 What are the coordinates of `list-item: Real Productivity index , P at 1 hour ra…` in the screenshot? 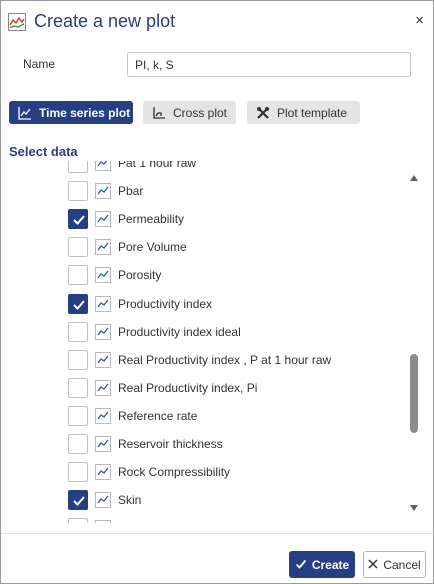 It's located at (204, 360).